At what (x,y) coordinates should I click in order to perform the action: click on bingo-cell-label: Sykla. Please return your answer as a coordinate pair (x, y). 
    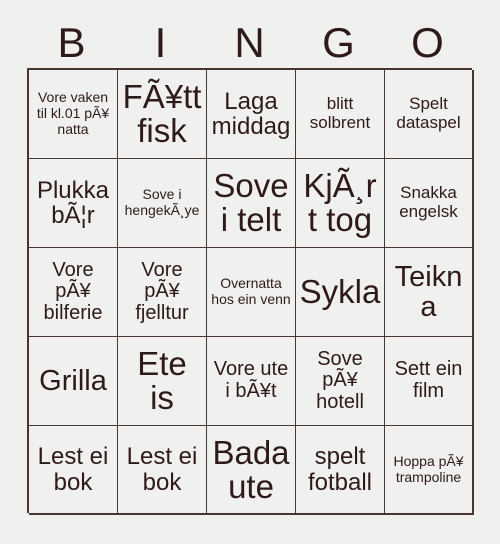
    Looking at the image, I should click on (340, 292).